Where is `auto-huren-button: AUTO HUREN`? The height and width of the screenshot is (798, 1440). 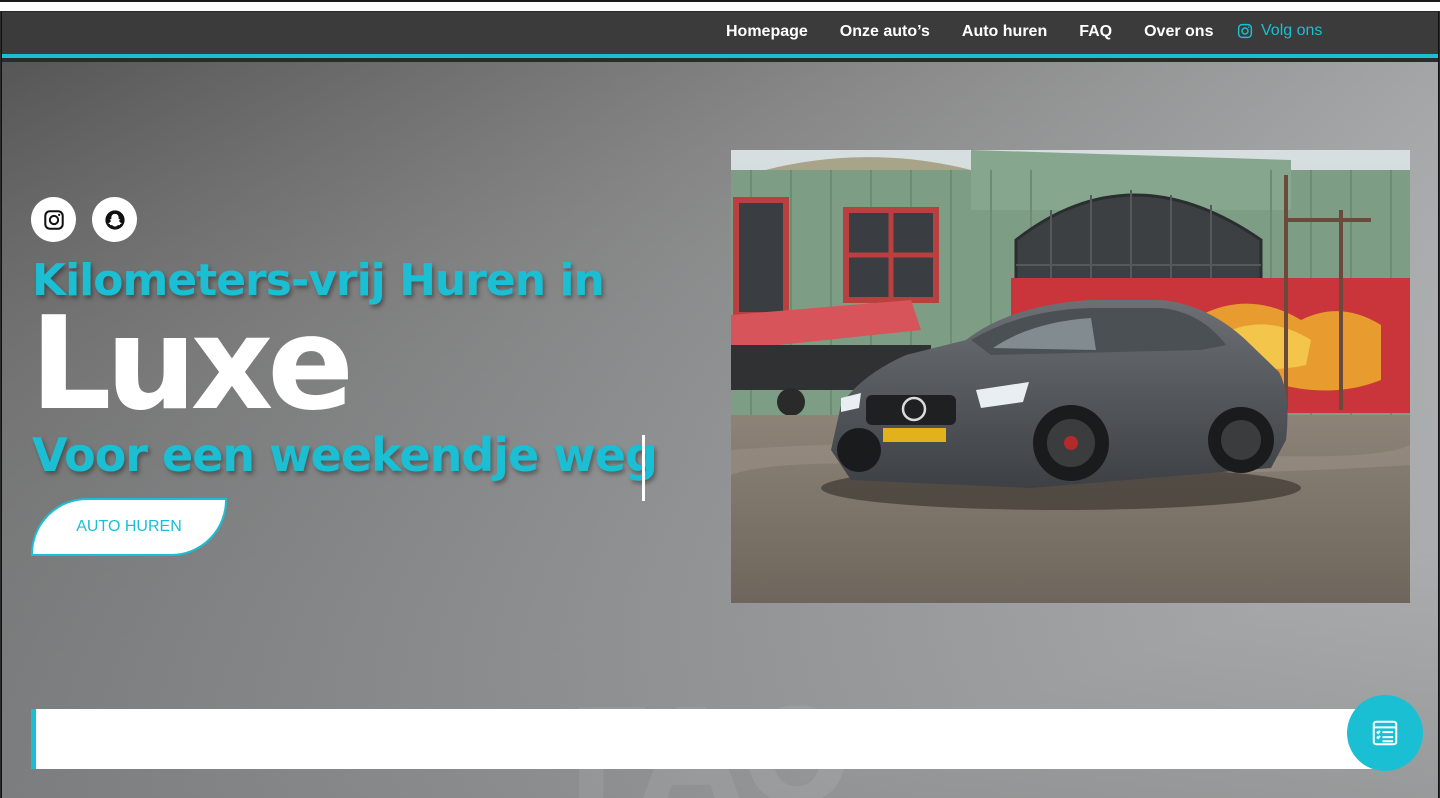 auto-huren-button: AUTO HUREN is located at coordinates (129, 527).